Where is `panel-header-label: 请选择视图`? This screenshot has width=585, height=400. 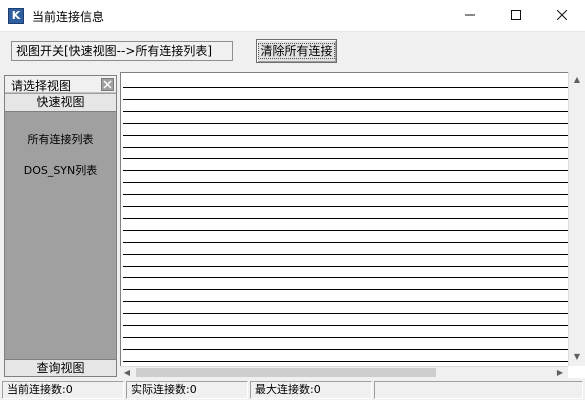
panel-header-label: 请选择视图 is located at coordinates (41, 86).